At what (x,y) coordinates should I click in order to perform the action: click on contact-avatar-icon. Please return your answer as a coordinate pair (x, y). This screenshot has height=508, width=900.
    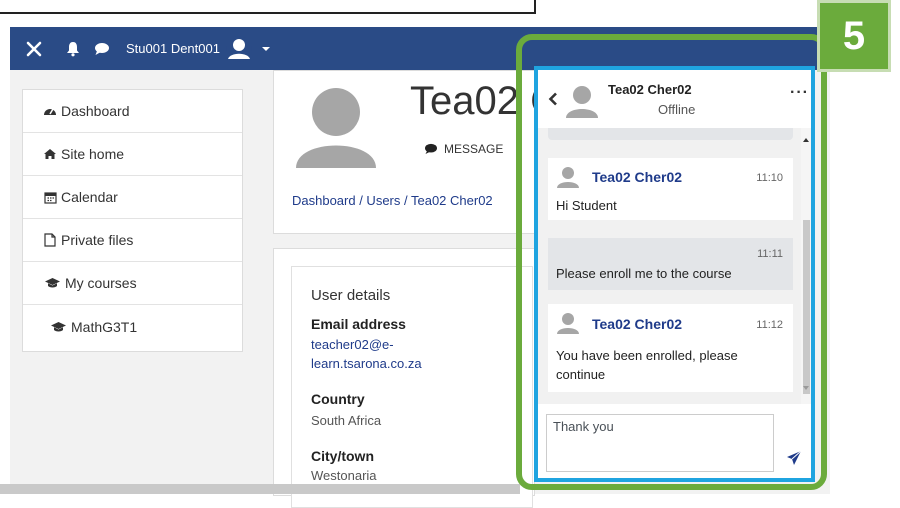
    Looking at the image, I should click on (582, 102).